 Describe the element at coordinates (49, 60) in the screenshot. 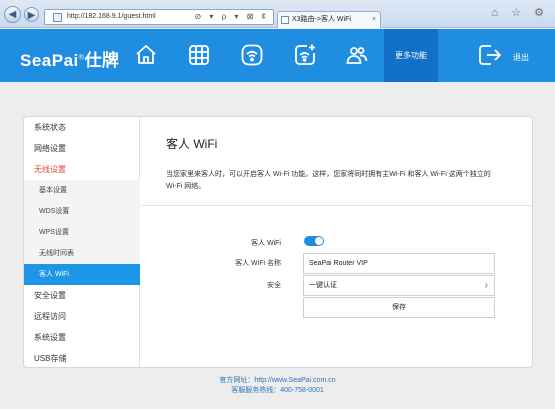

I see `brand-name: SeaPai` at that location.